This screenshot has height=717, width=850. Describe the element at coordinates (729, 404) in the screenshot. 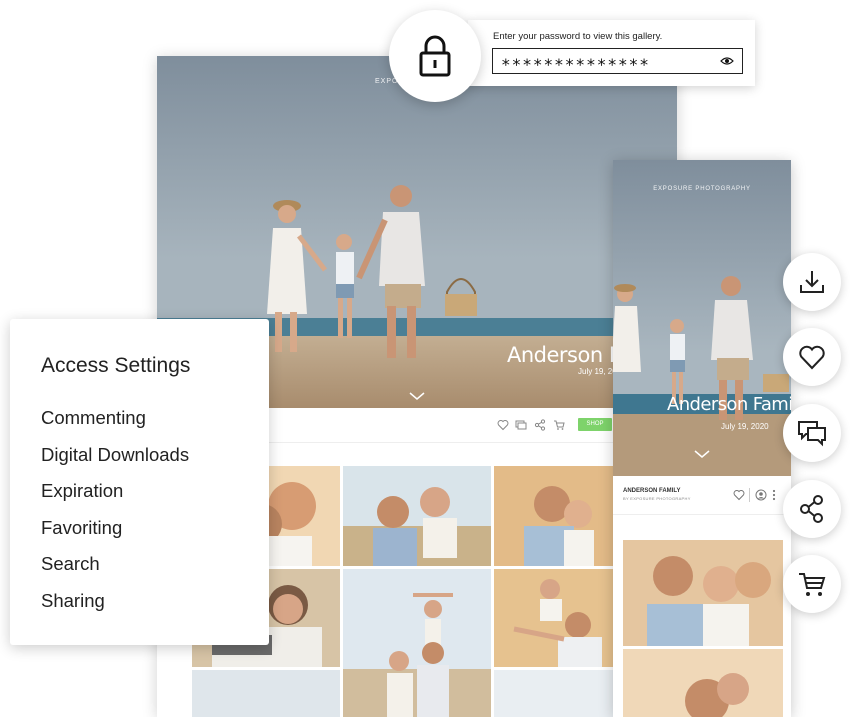

I see `mobile-hero-title: Anderson Family` at that location.